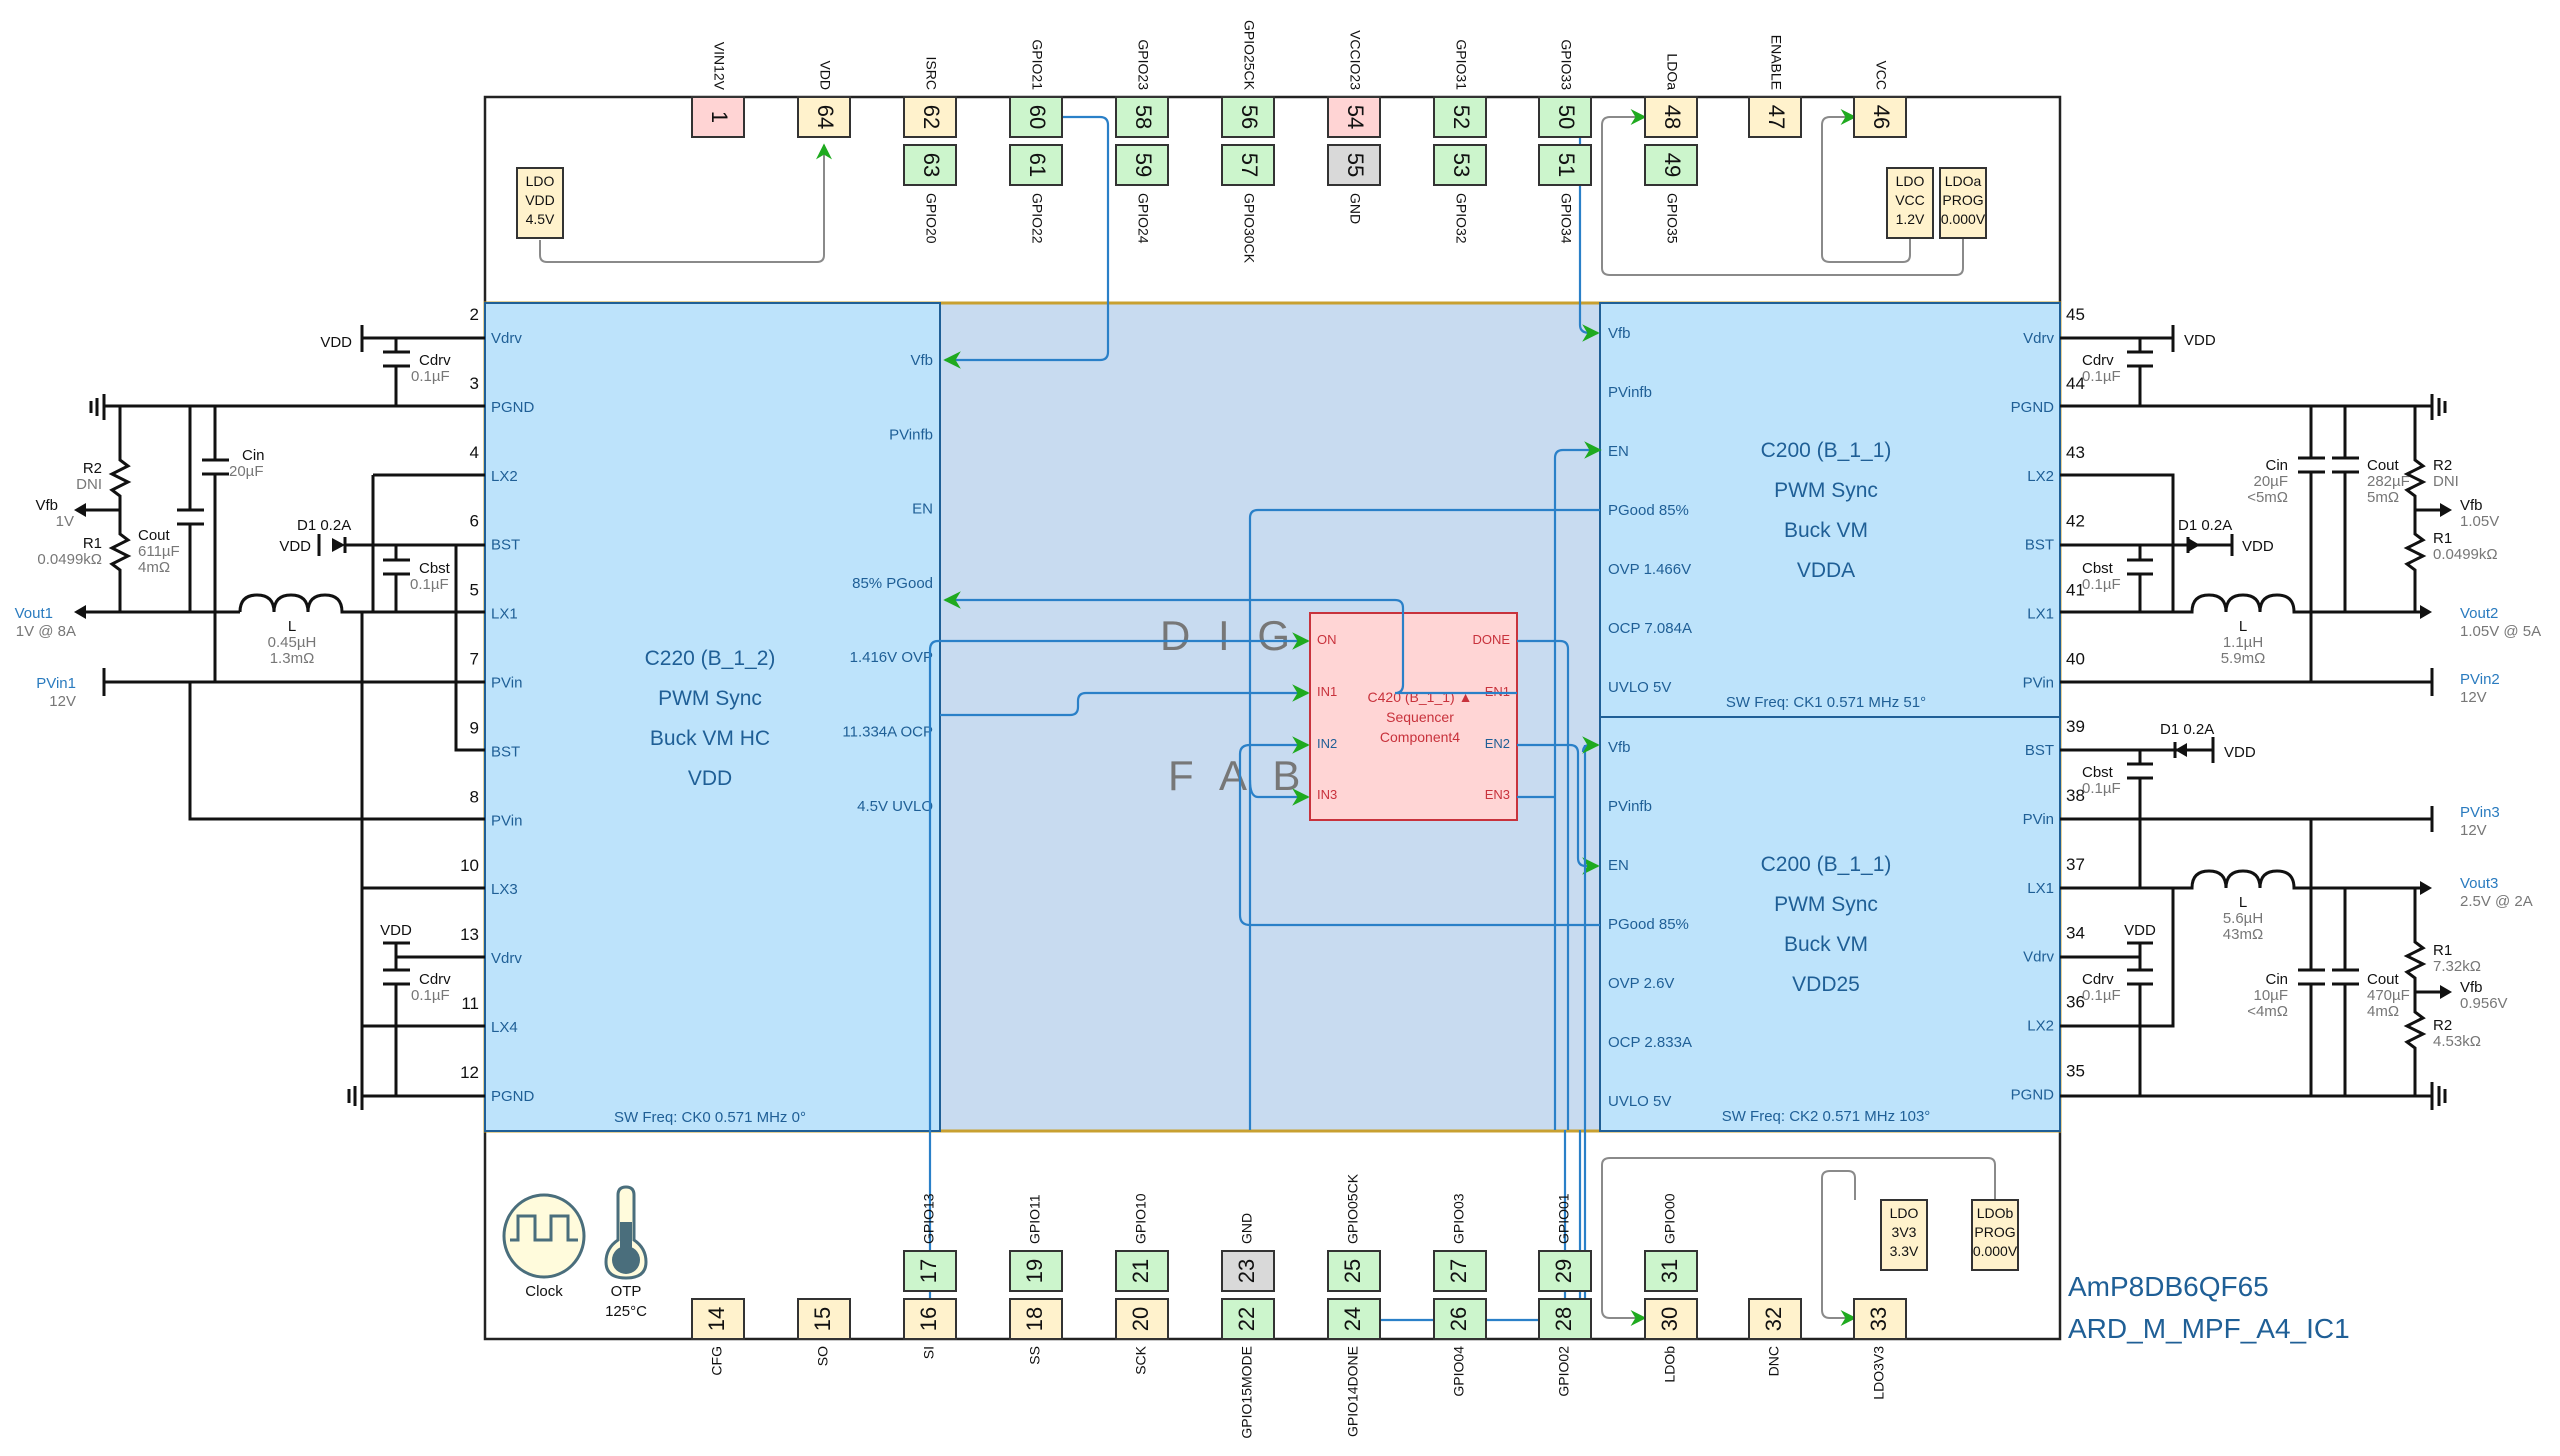  I want to click on top-pin-54: 54 VCCIO23, so click(1354, 84).